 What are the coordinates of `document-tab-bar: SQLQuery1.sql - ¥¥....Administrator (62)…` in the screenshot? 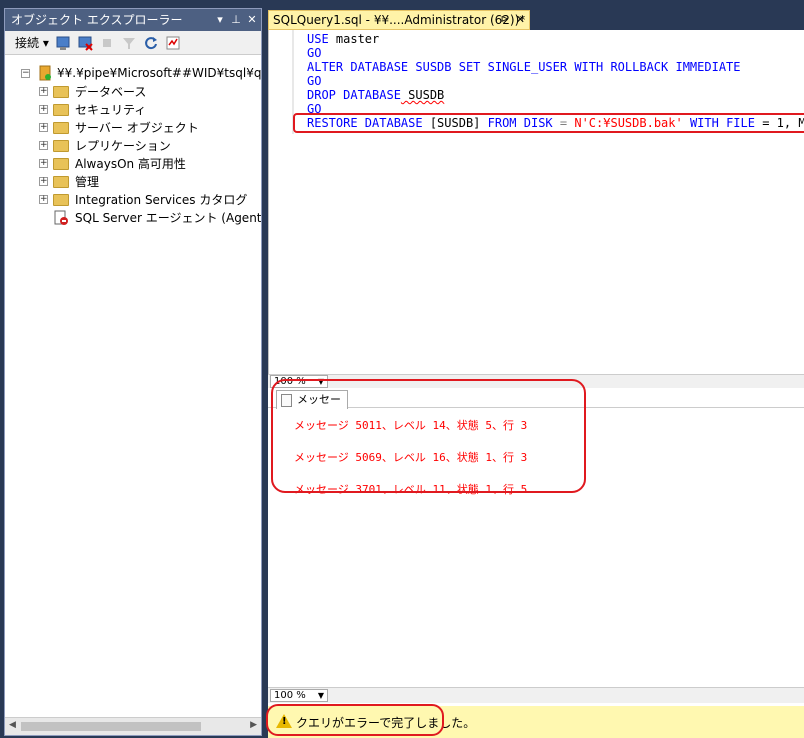 It's located at (536, 19).